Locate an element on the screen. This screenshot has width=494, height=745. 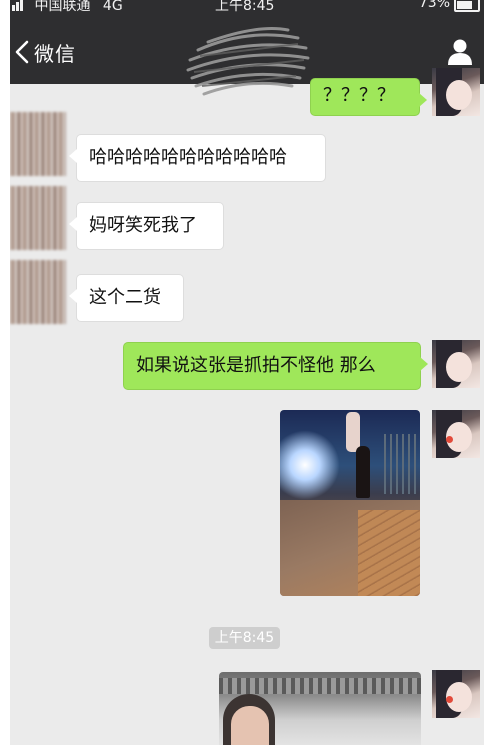
back-button: 微信 is located at coordinates (44, 52).